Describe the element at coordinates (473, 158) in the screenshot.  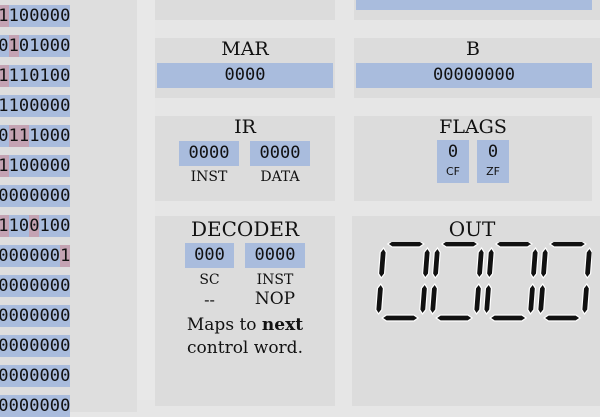
I see `flags-panel: FLAGS 0 CF 0 ZF` at that location.